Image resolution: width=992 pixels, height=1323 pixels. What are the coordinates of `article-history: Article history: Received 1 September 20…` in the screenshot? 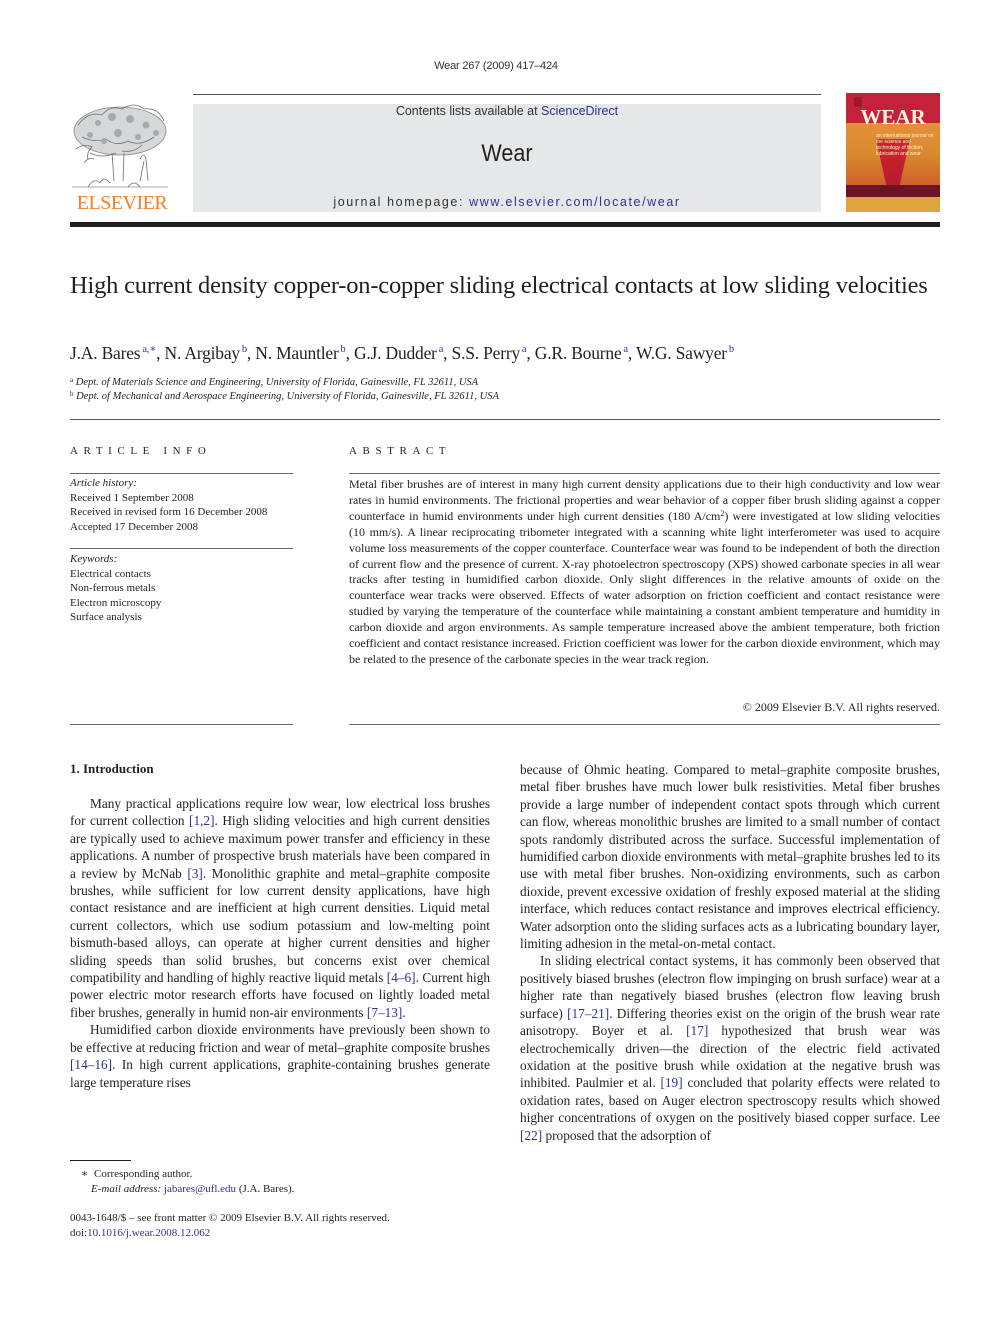 It's located at (185, 505).